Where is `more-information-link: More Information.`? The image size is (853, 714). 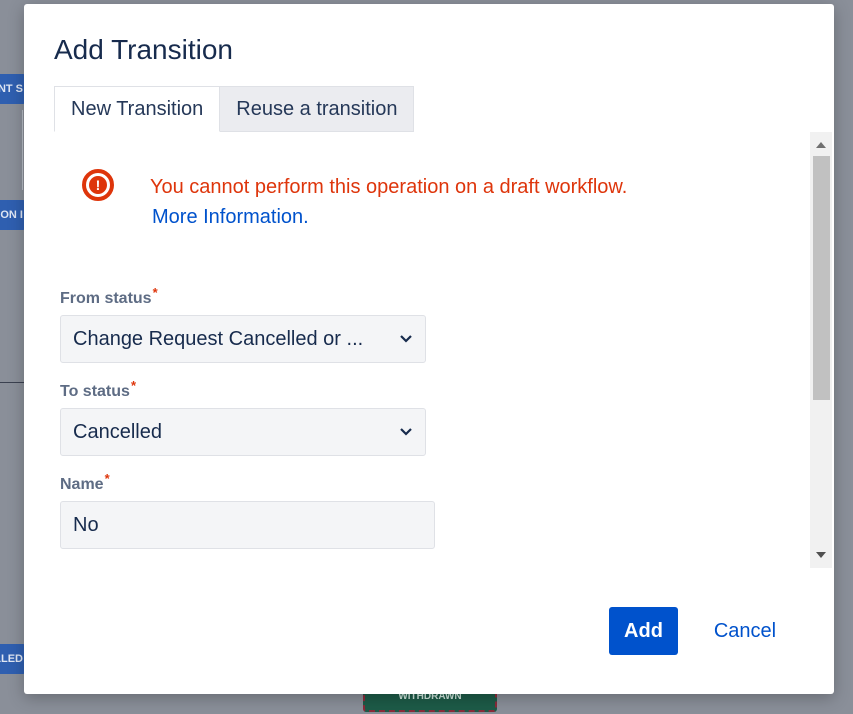
more-information-link: More Information. is located at coordinates (230, 217).